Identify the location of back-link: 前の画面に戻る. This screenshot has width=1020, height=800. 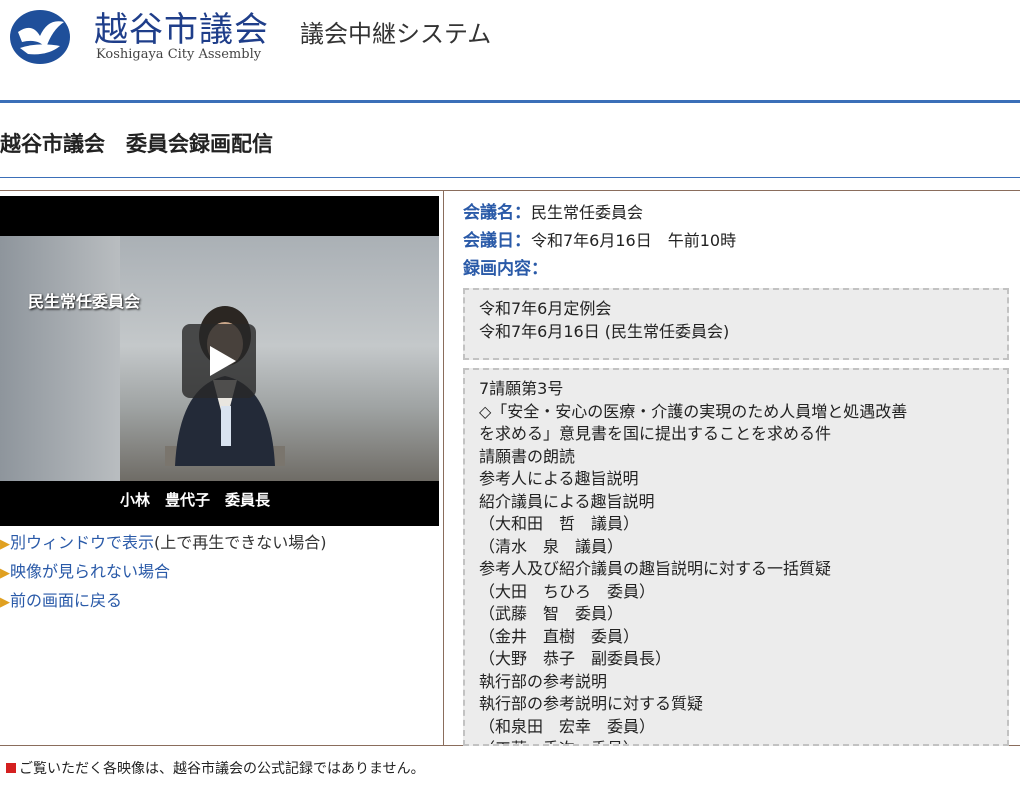
(66, 600).